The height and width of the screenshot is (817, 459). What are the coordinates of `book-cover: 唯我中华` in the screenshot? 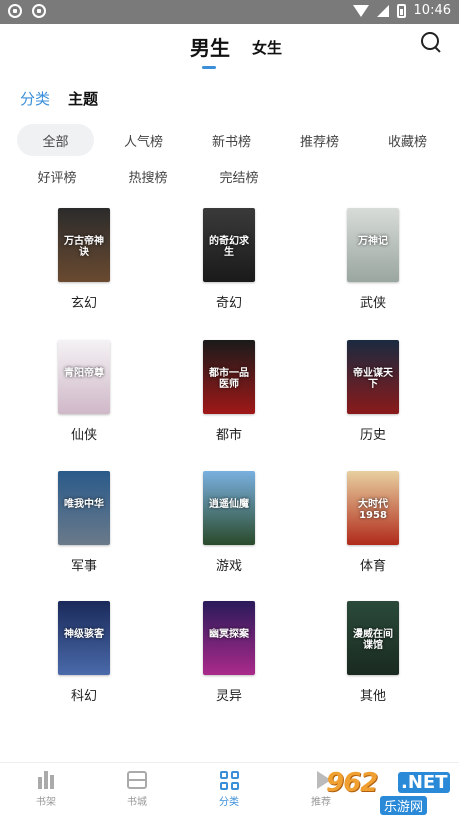 It's located at (84, 508).